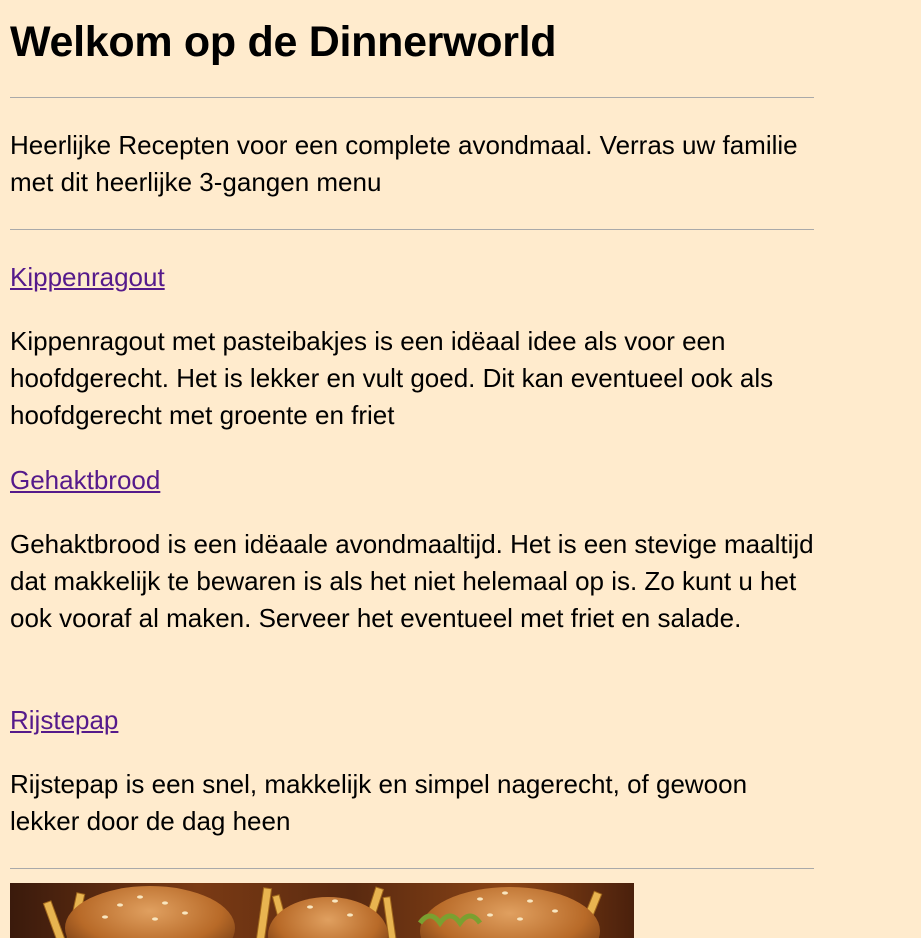 The image size is (921, 938). I want to click on link-kippenragout: Kippenragout, so click(87, 277).